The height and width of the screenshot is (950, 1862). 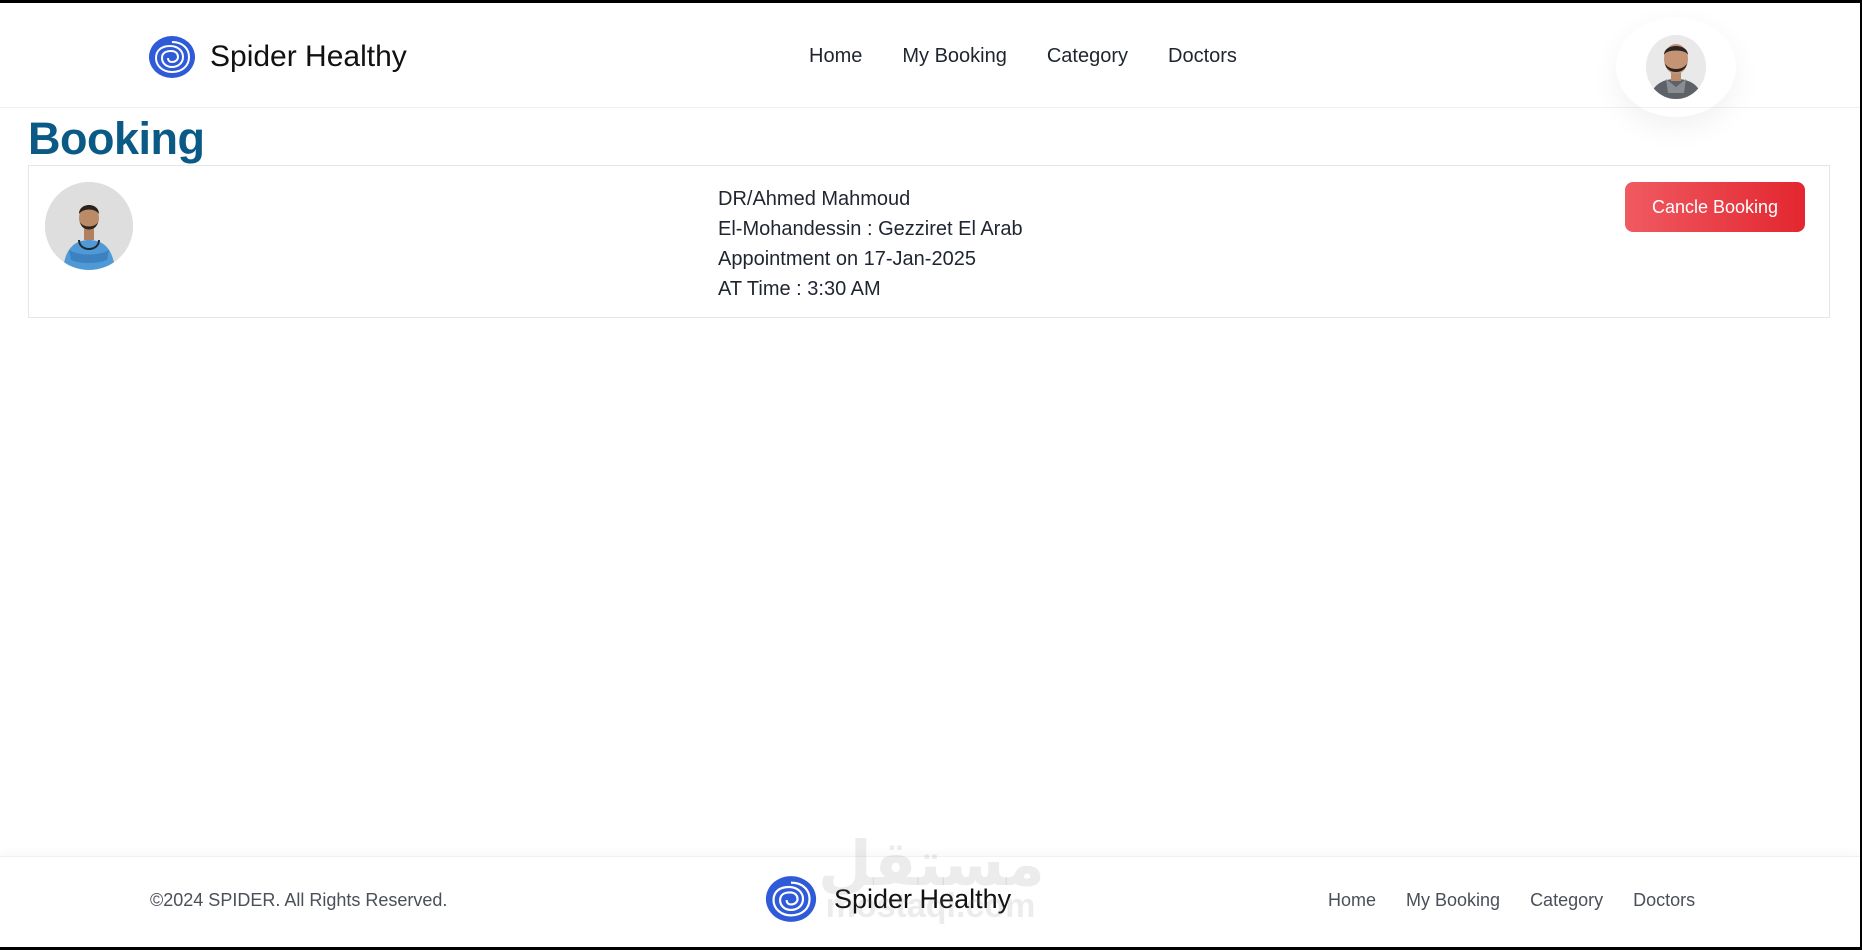 I want to click on brand-name: Spider Healthy, so click(x=308, y=56).